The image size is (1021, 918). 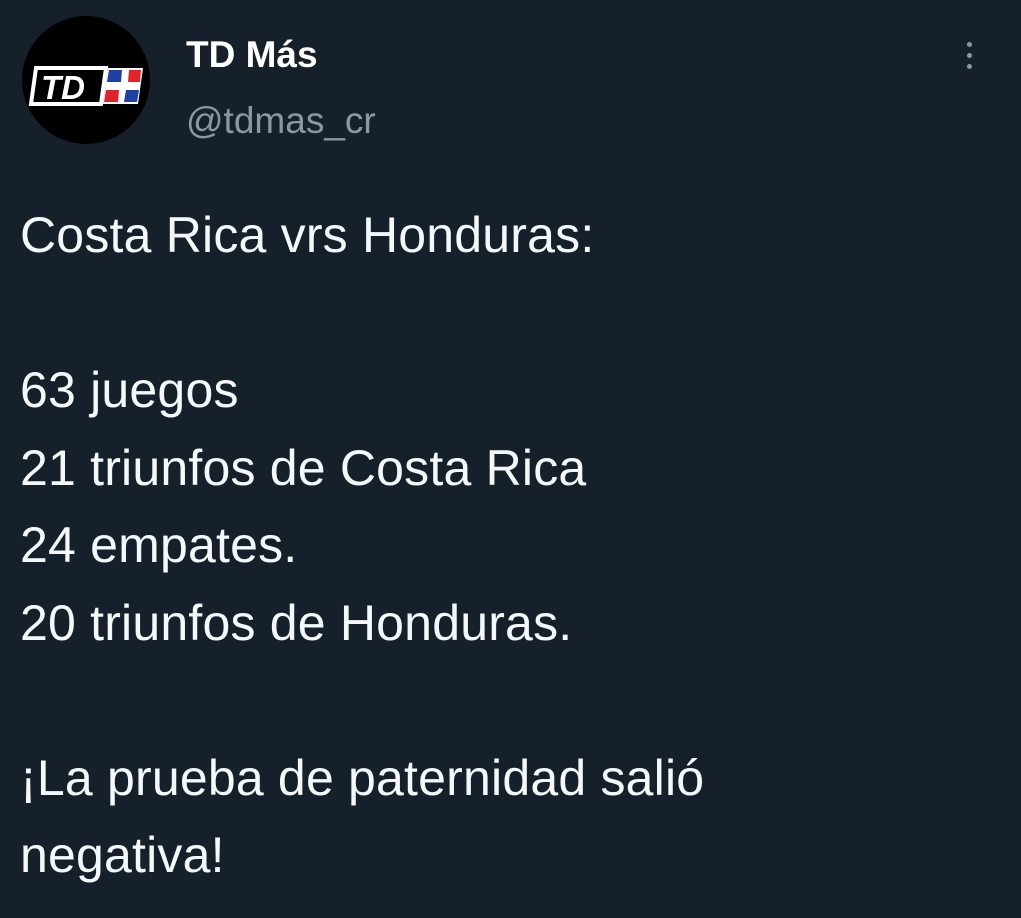 What do you see at coordinates (303, 467) in the screenshot?
I see `tweet-line: 21 triunfos de Costa Rica` at bounding box center [303, 467].